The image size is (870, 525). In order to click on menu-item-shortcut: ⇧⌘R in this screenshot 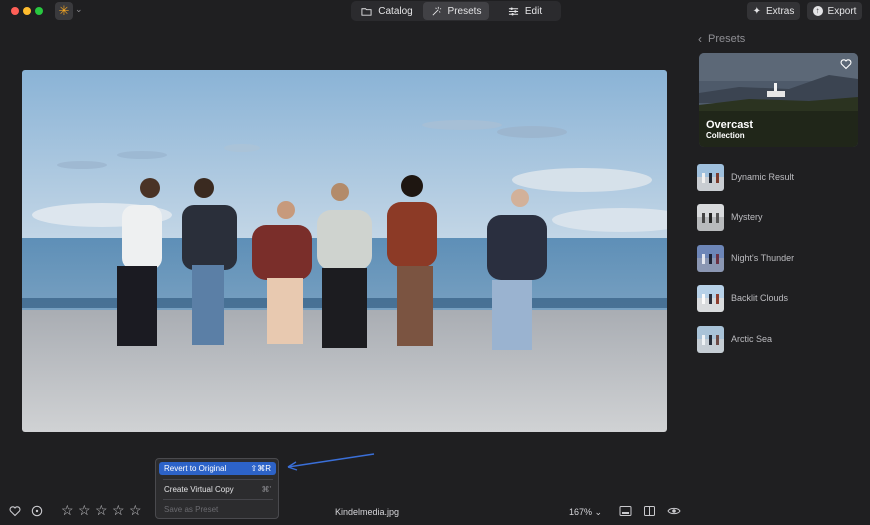, I will do `click(260, 468)`.